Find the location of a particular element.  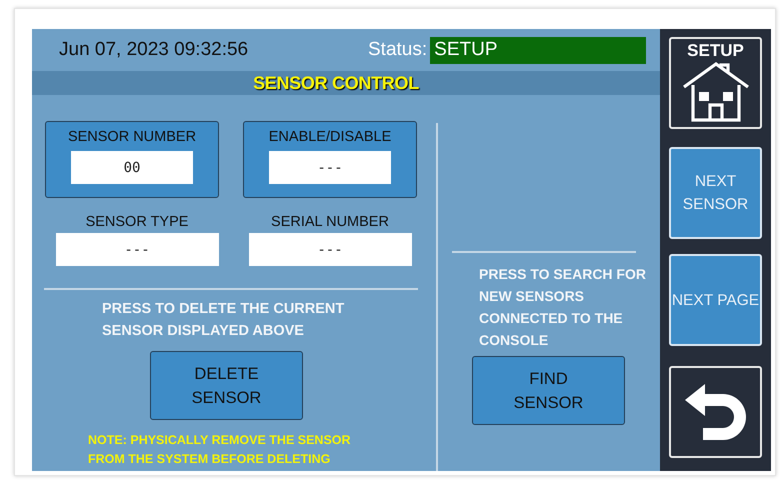

date-time: Jun 07, 2023 09:32:56 is located at coordinates (154, 50).